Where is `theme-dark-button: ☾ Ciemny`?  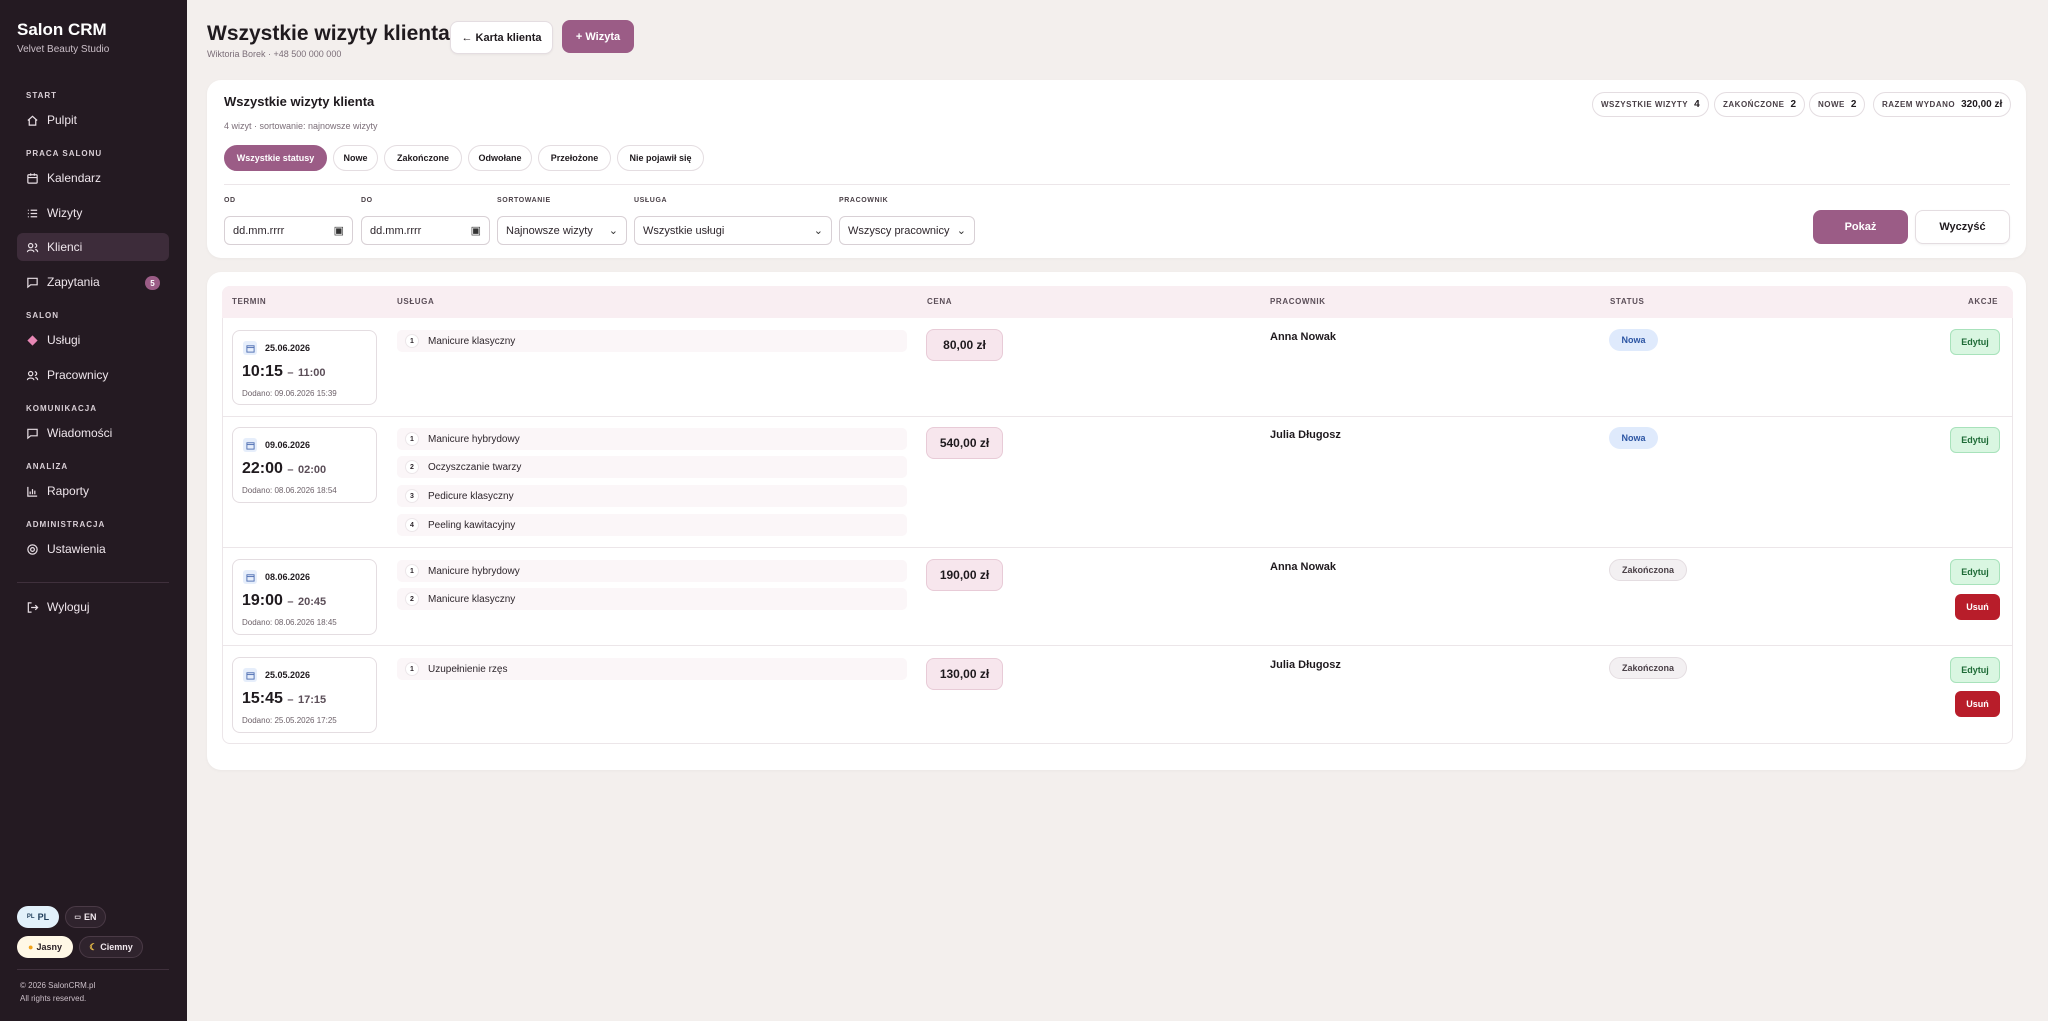
theme-dark-button: ☾ Ciemny is located at coordinates (111, 947).